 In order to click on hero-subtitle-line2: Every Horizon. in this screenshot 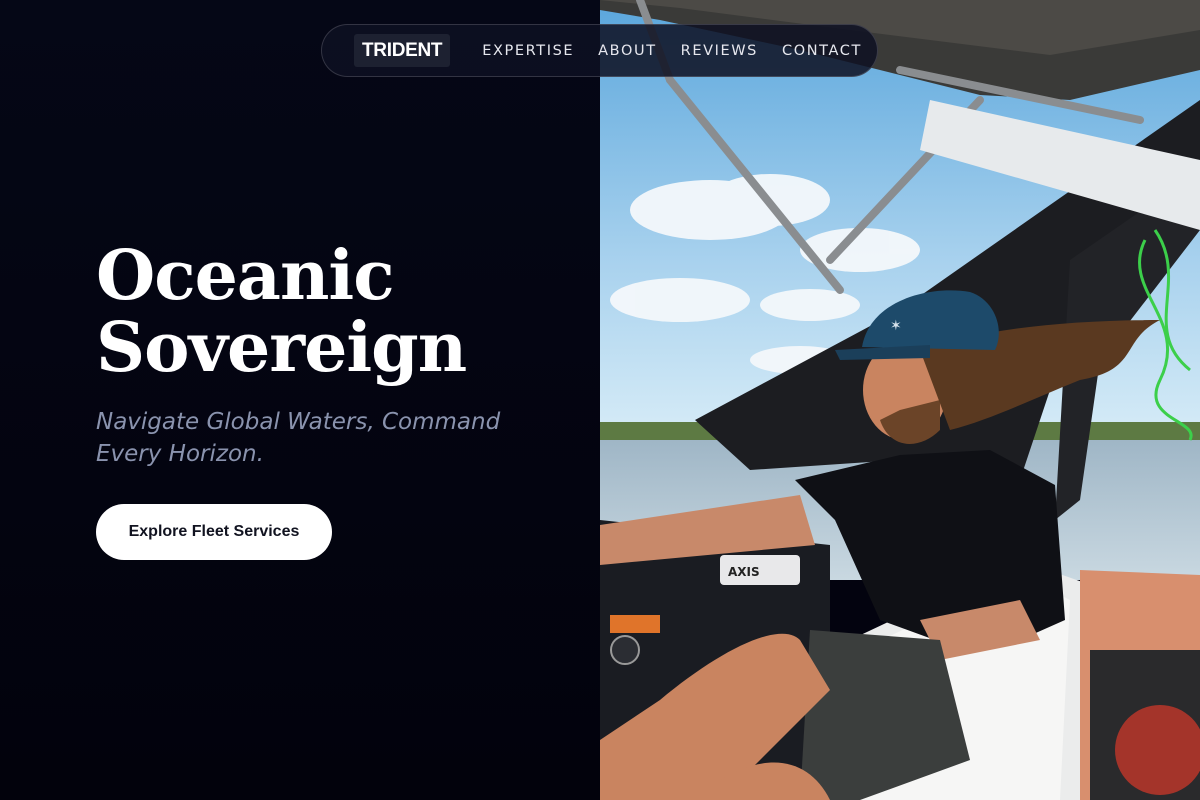, I will do `click(180, 454)`.